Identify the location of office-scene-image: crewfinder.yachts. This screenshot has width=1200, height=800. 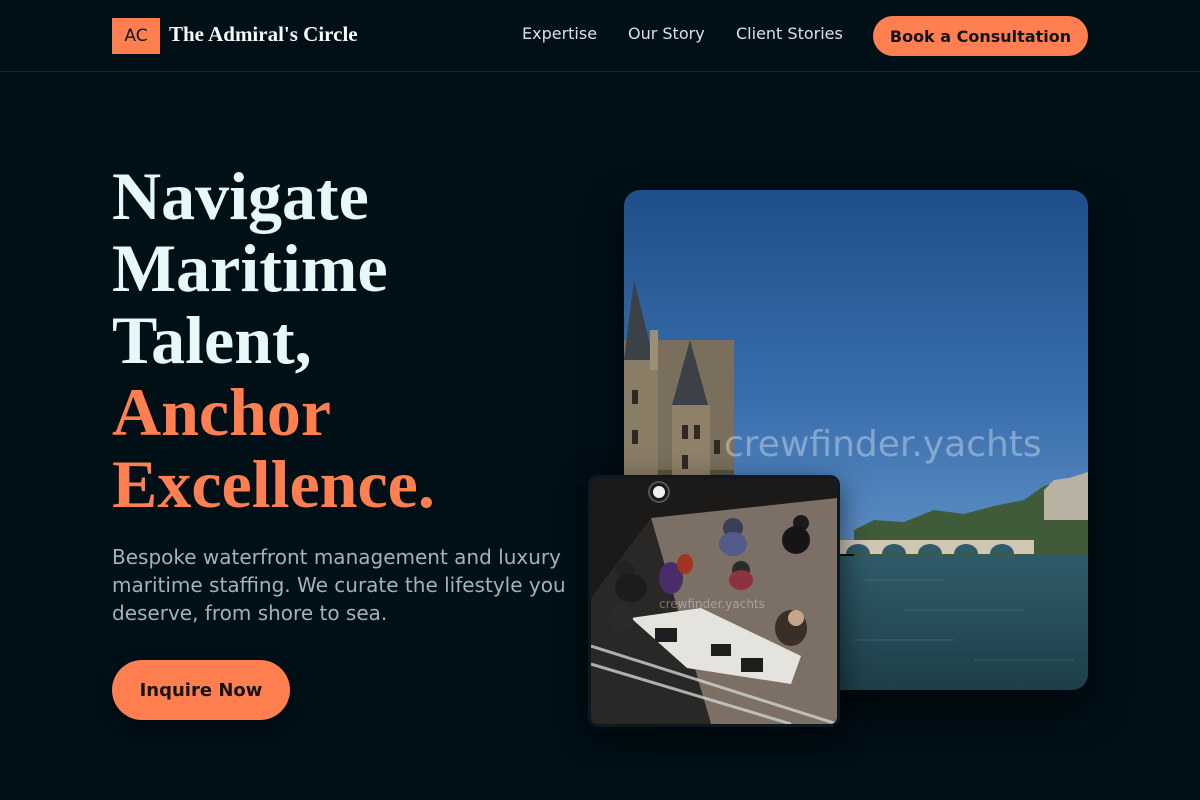
(714, 601).